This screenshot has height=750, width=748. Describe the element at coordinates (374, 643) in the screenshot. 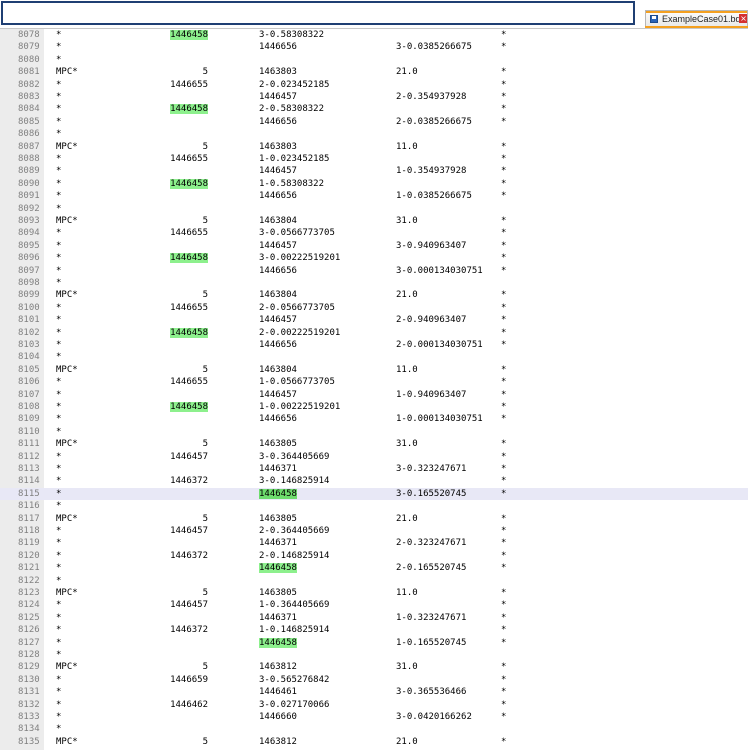

I see `code-line: 8127 * 1446458 1-0.165520745 *` at that location.